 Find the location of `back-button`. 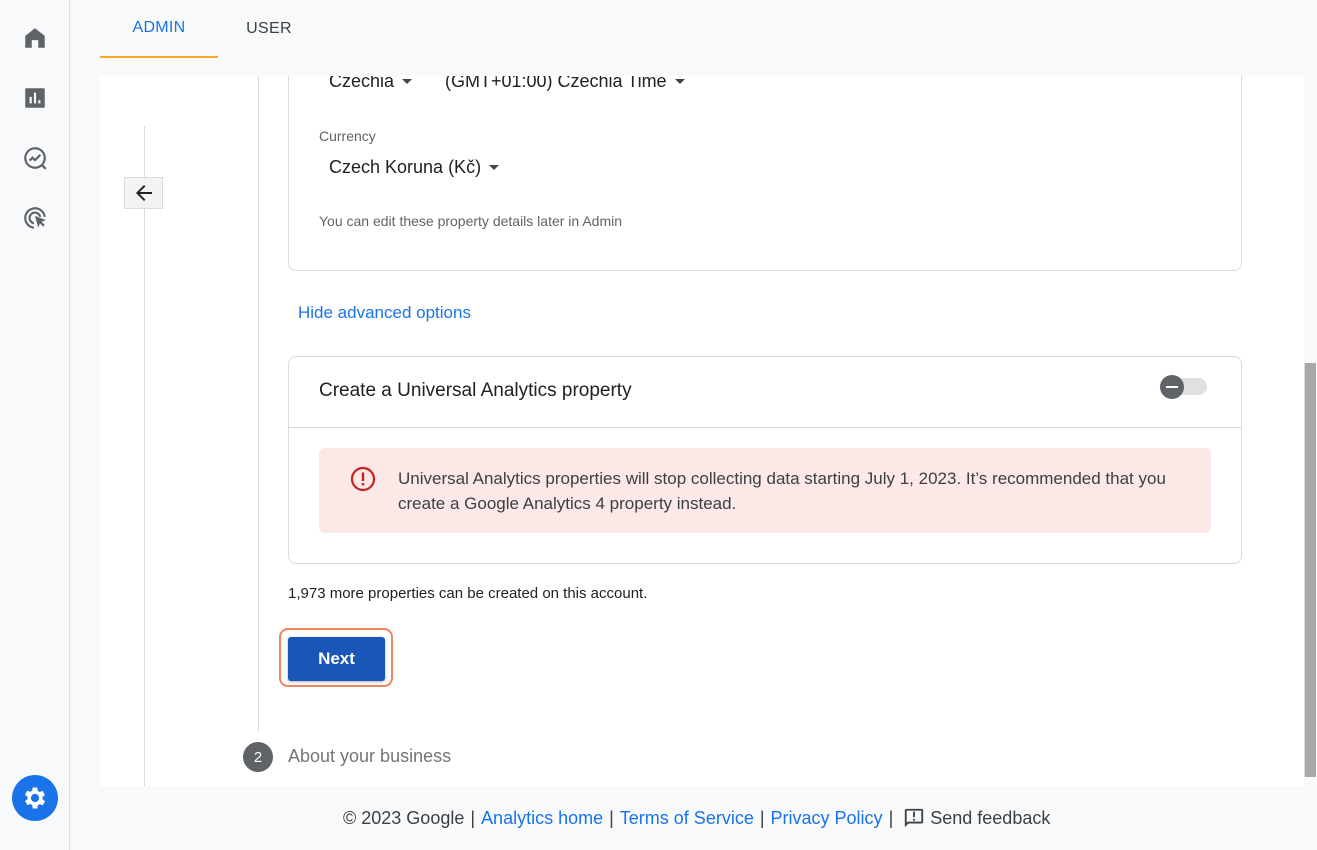

back-button is located at coordinates (143, 193).